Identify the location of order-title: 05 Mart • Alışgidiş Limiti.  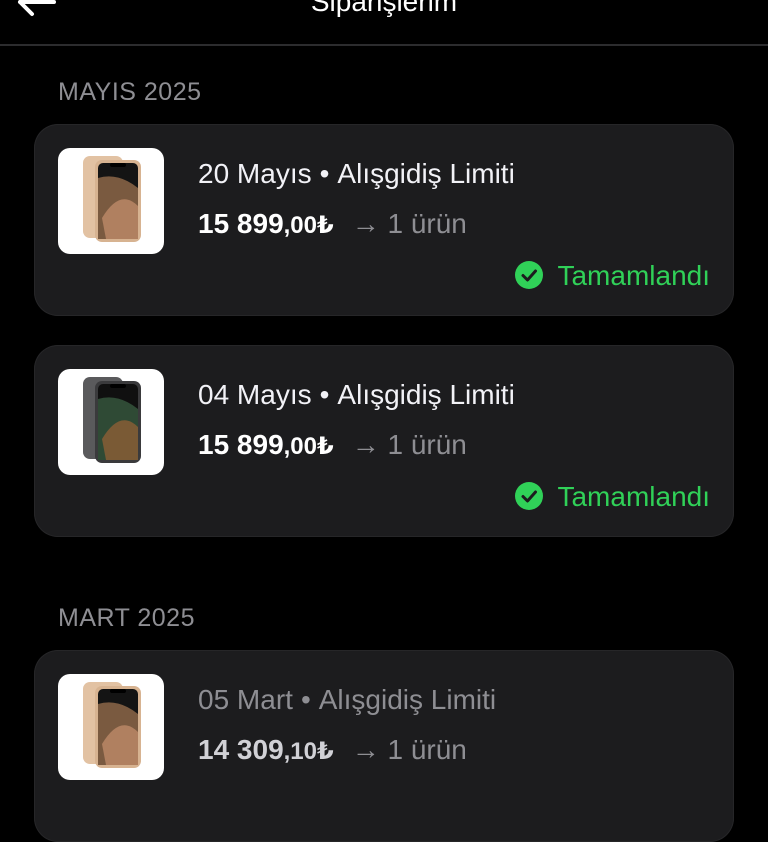
(347, 700).